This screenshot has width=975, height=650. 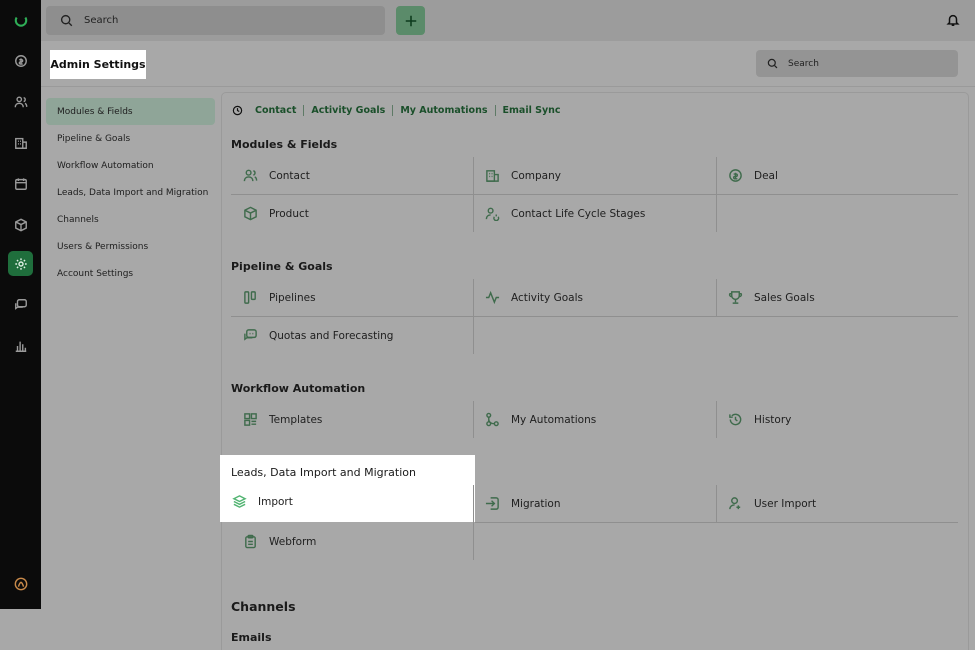 What do you see at coordinates (289, 175) in the screenshot?
I see `module-contact-label: Contact` at bounding box center [289, 175].